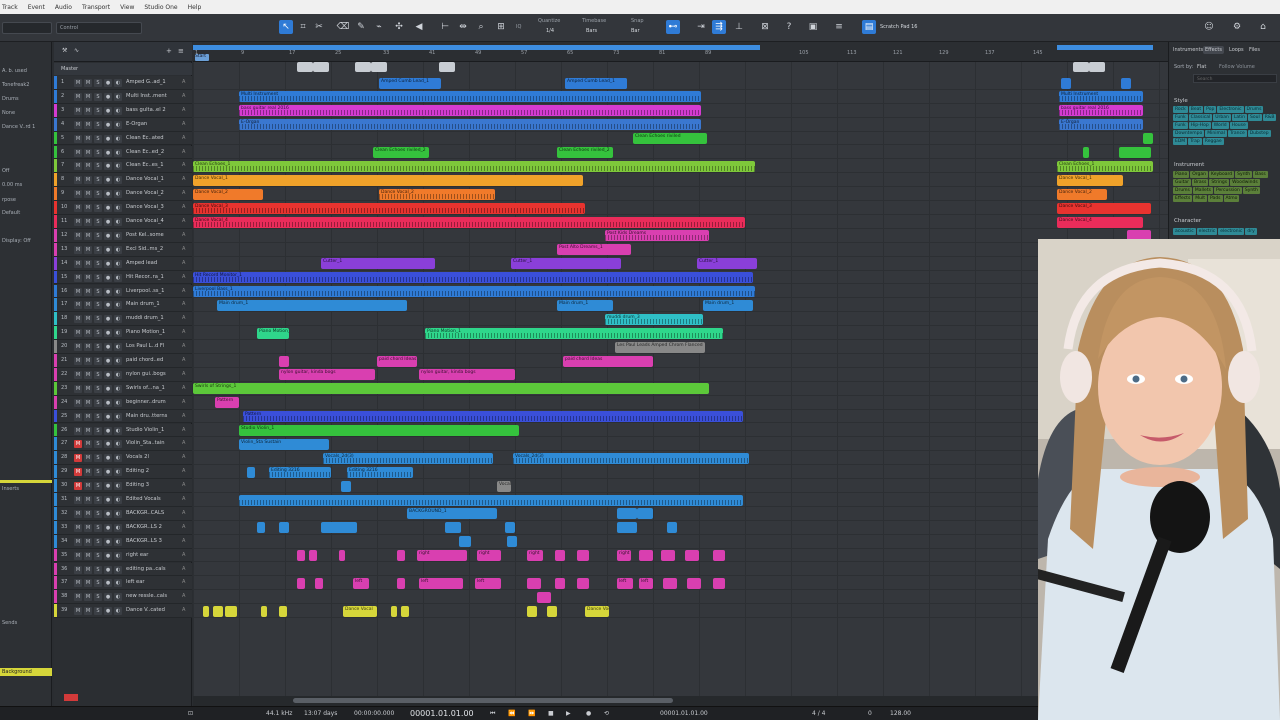  I want to click on event-clip: Liverpool Bass_1, so click(474, 291).